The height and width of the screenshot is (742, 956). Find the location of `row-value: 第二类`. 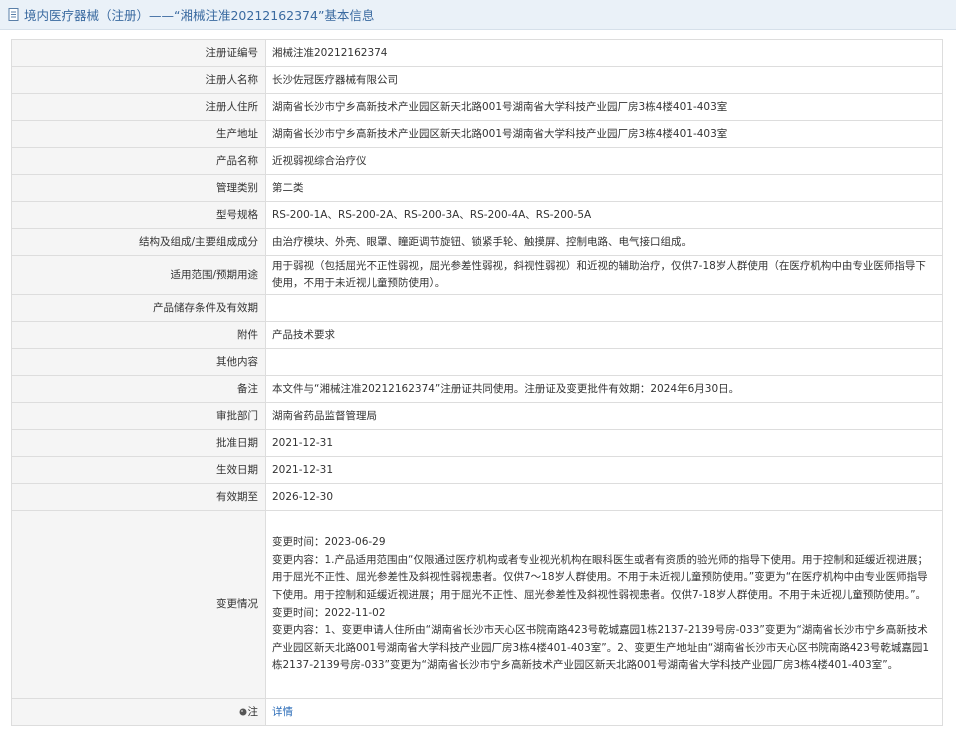

row-value: 第二类 is located at coordinates (604, 188).